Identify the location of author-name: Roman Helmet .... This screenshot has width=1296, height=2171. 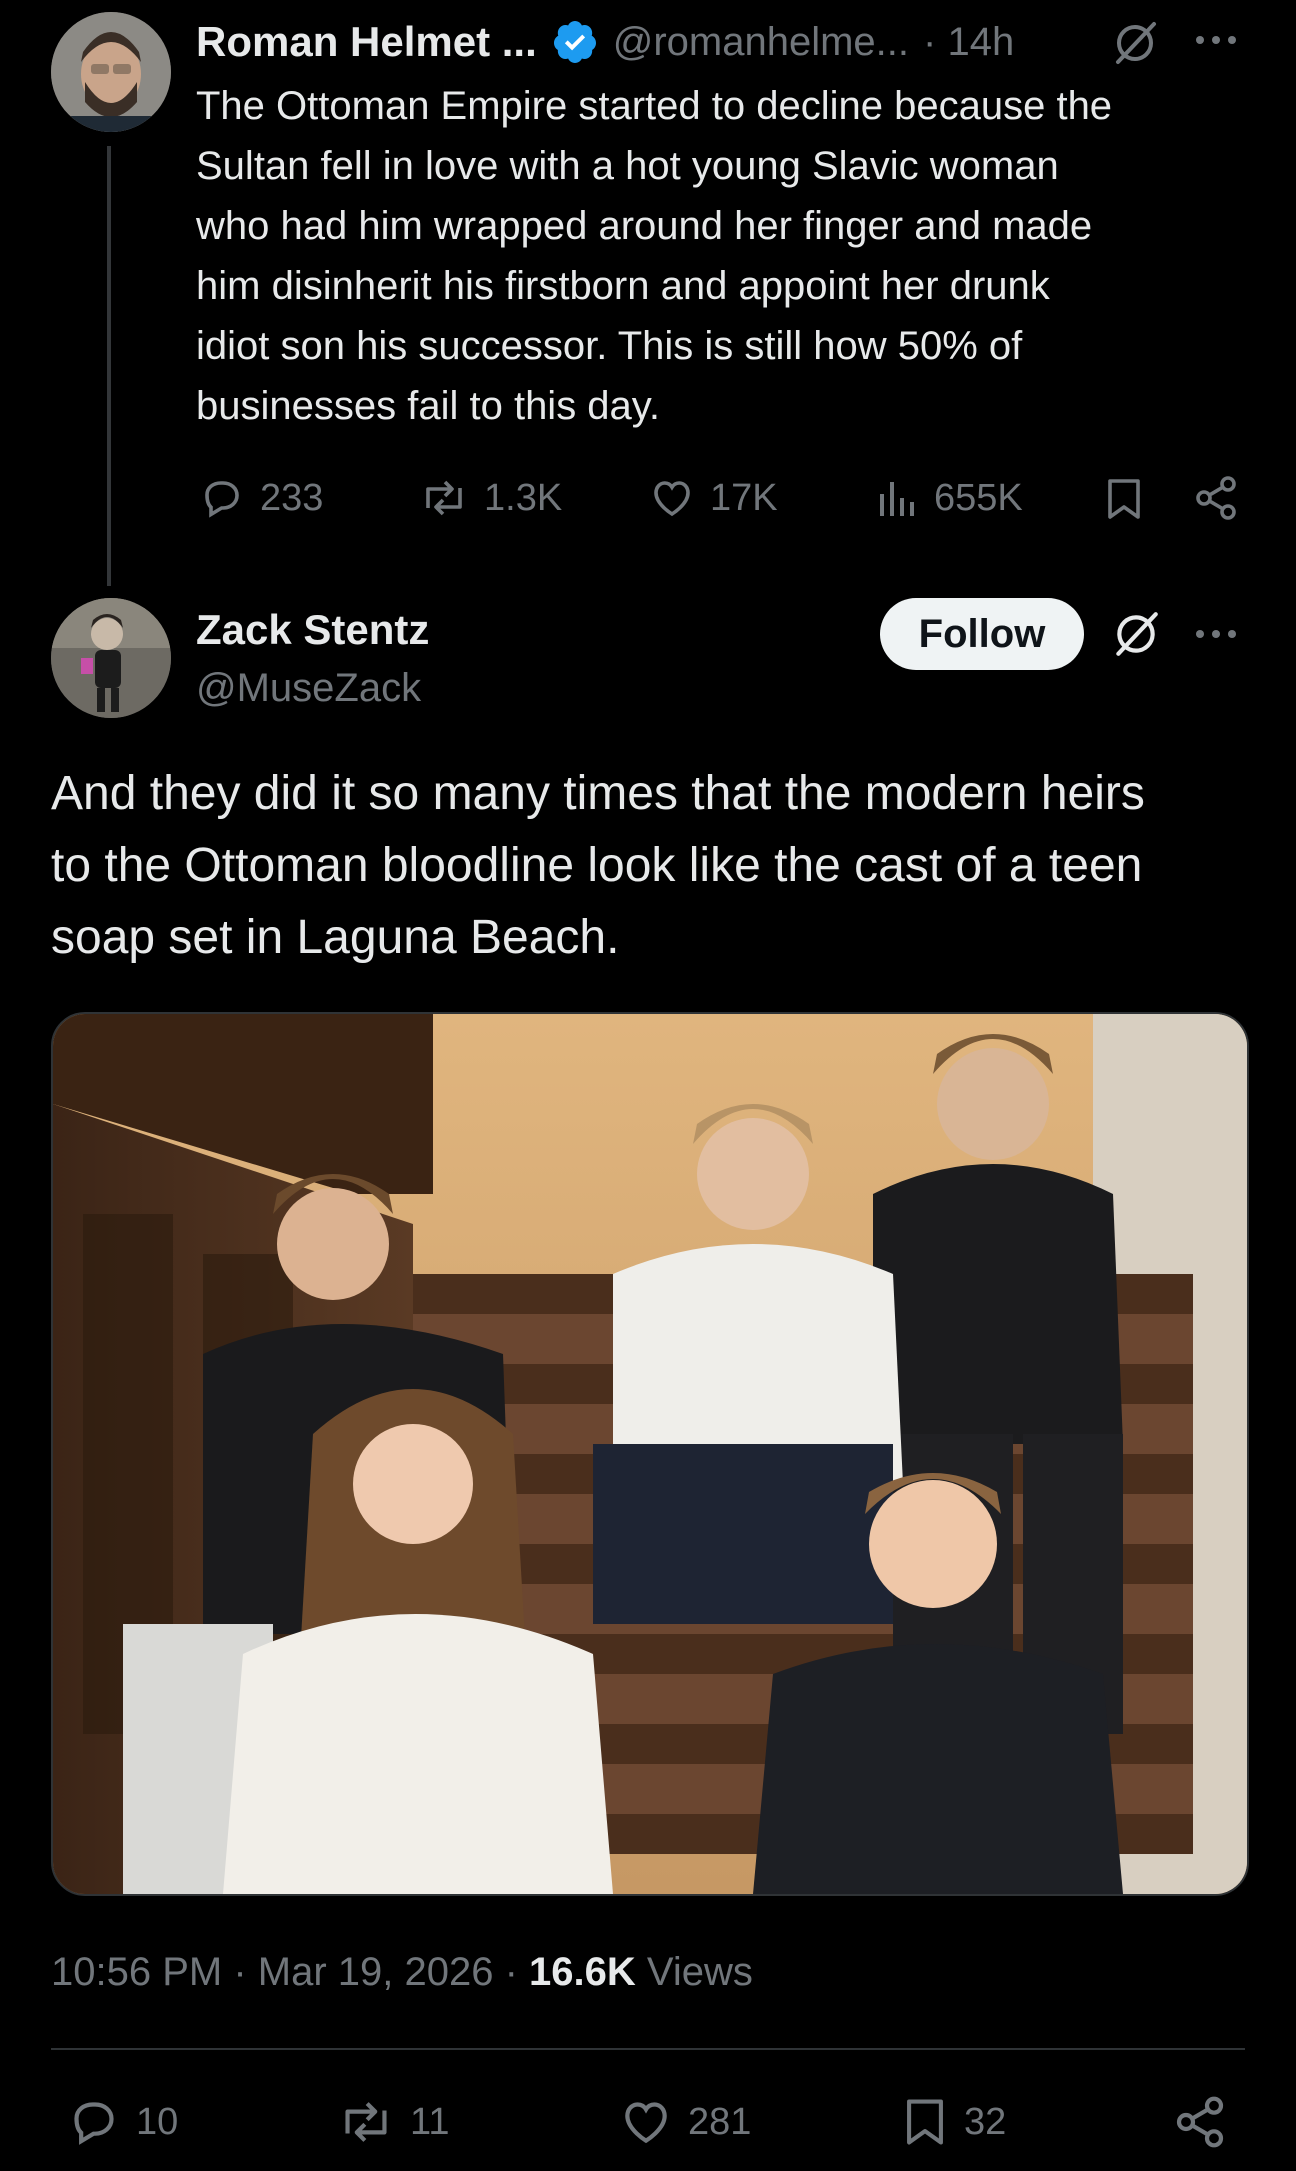
(366, 42).